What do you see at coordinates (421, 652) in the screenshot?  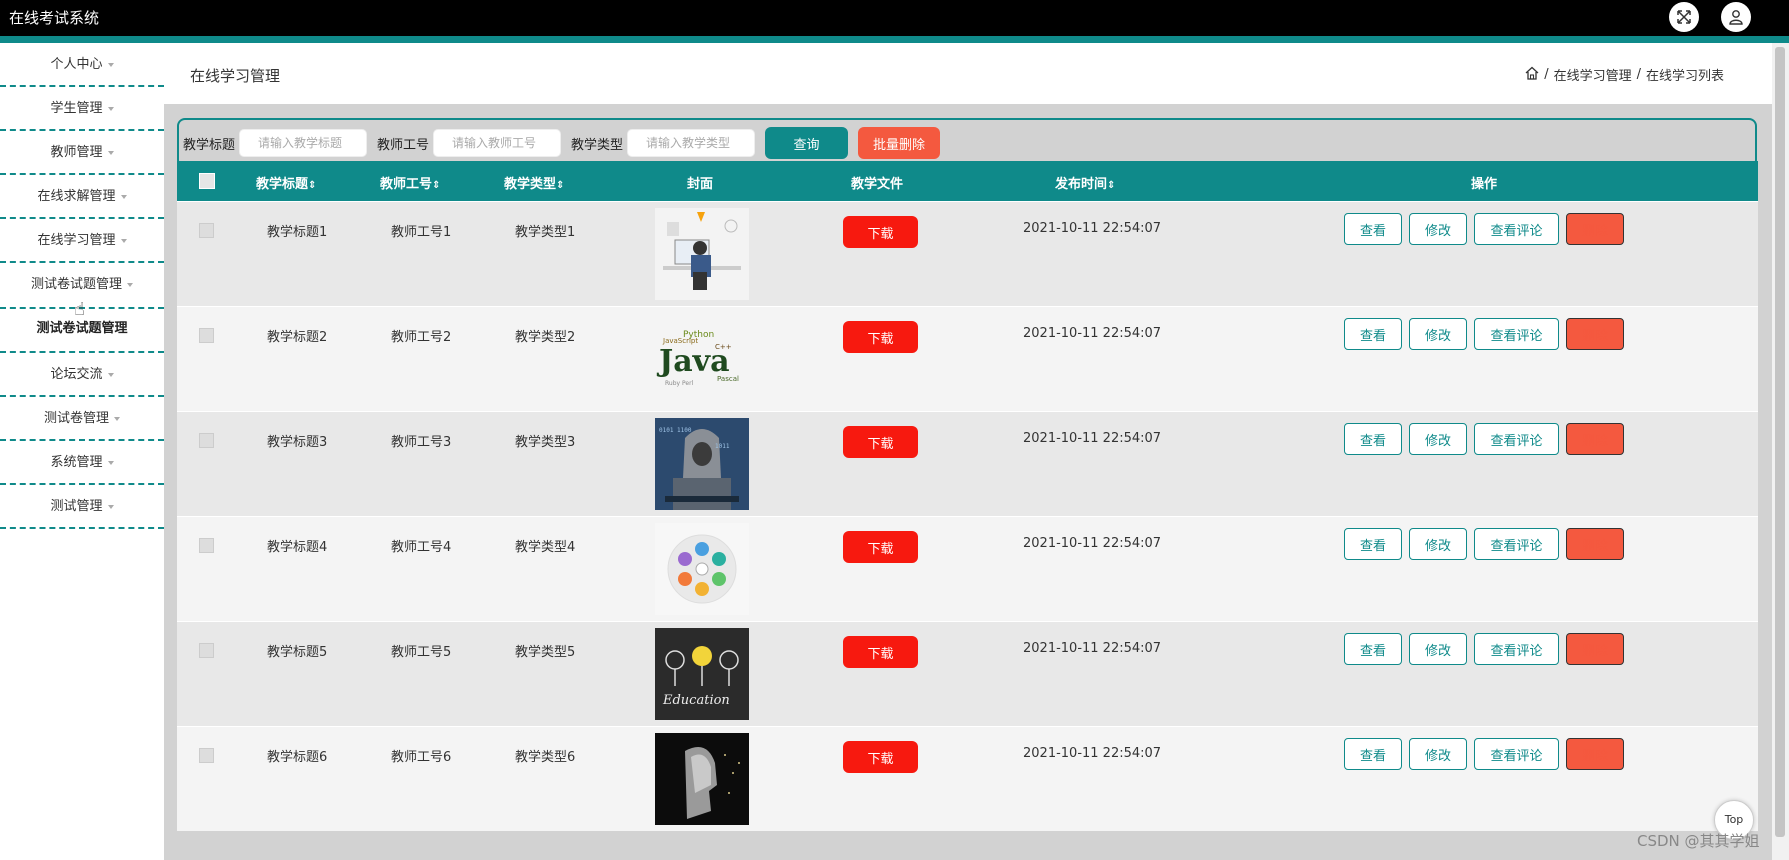 I see `cell-teacher: 教师工号5` at bounding box center [421, 652].